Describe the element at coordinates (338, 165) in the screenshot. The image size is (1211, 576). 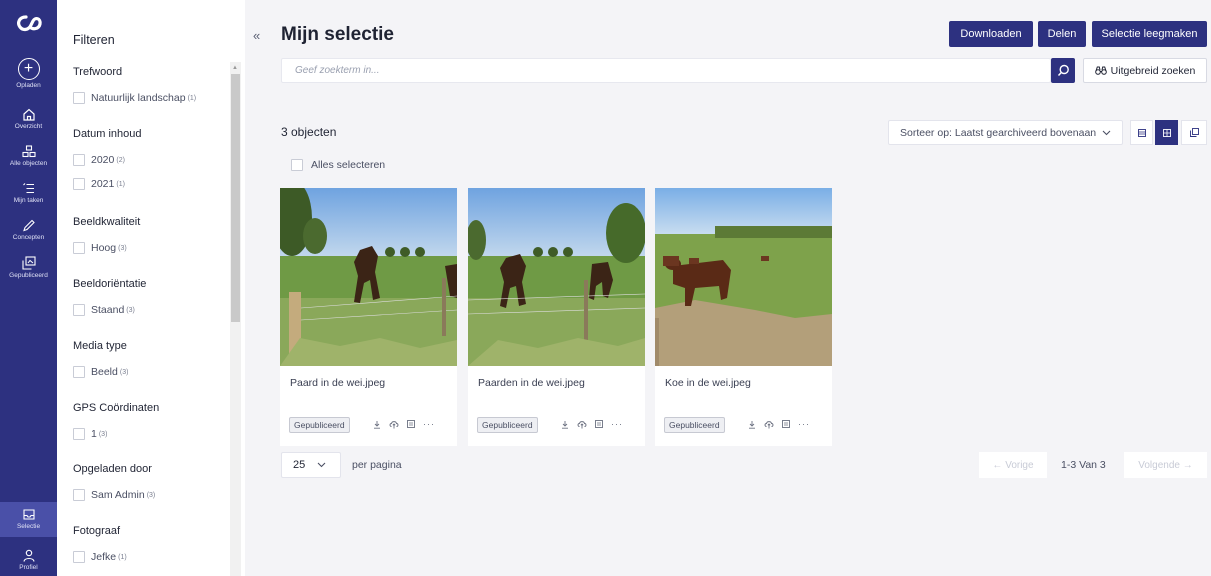
I see `select-all-checkbox: Alles selecteren` at that location.